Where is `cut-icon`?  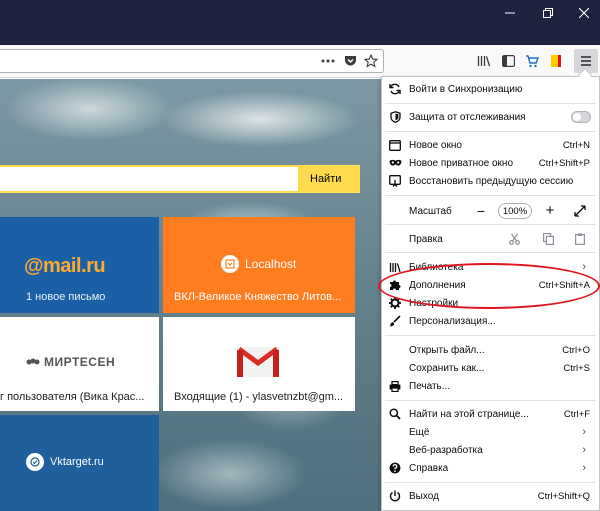 cut-icon is located at coordinates (514, 239).